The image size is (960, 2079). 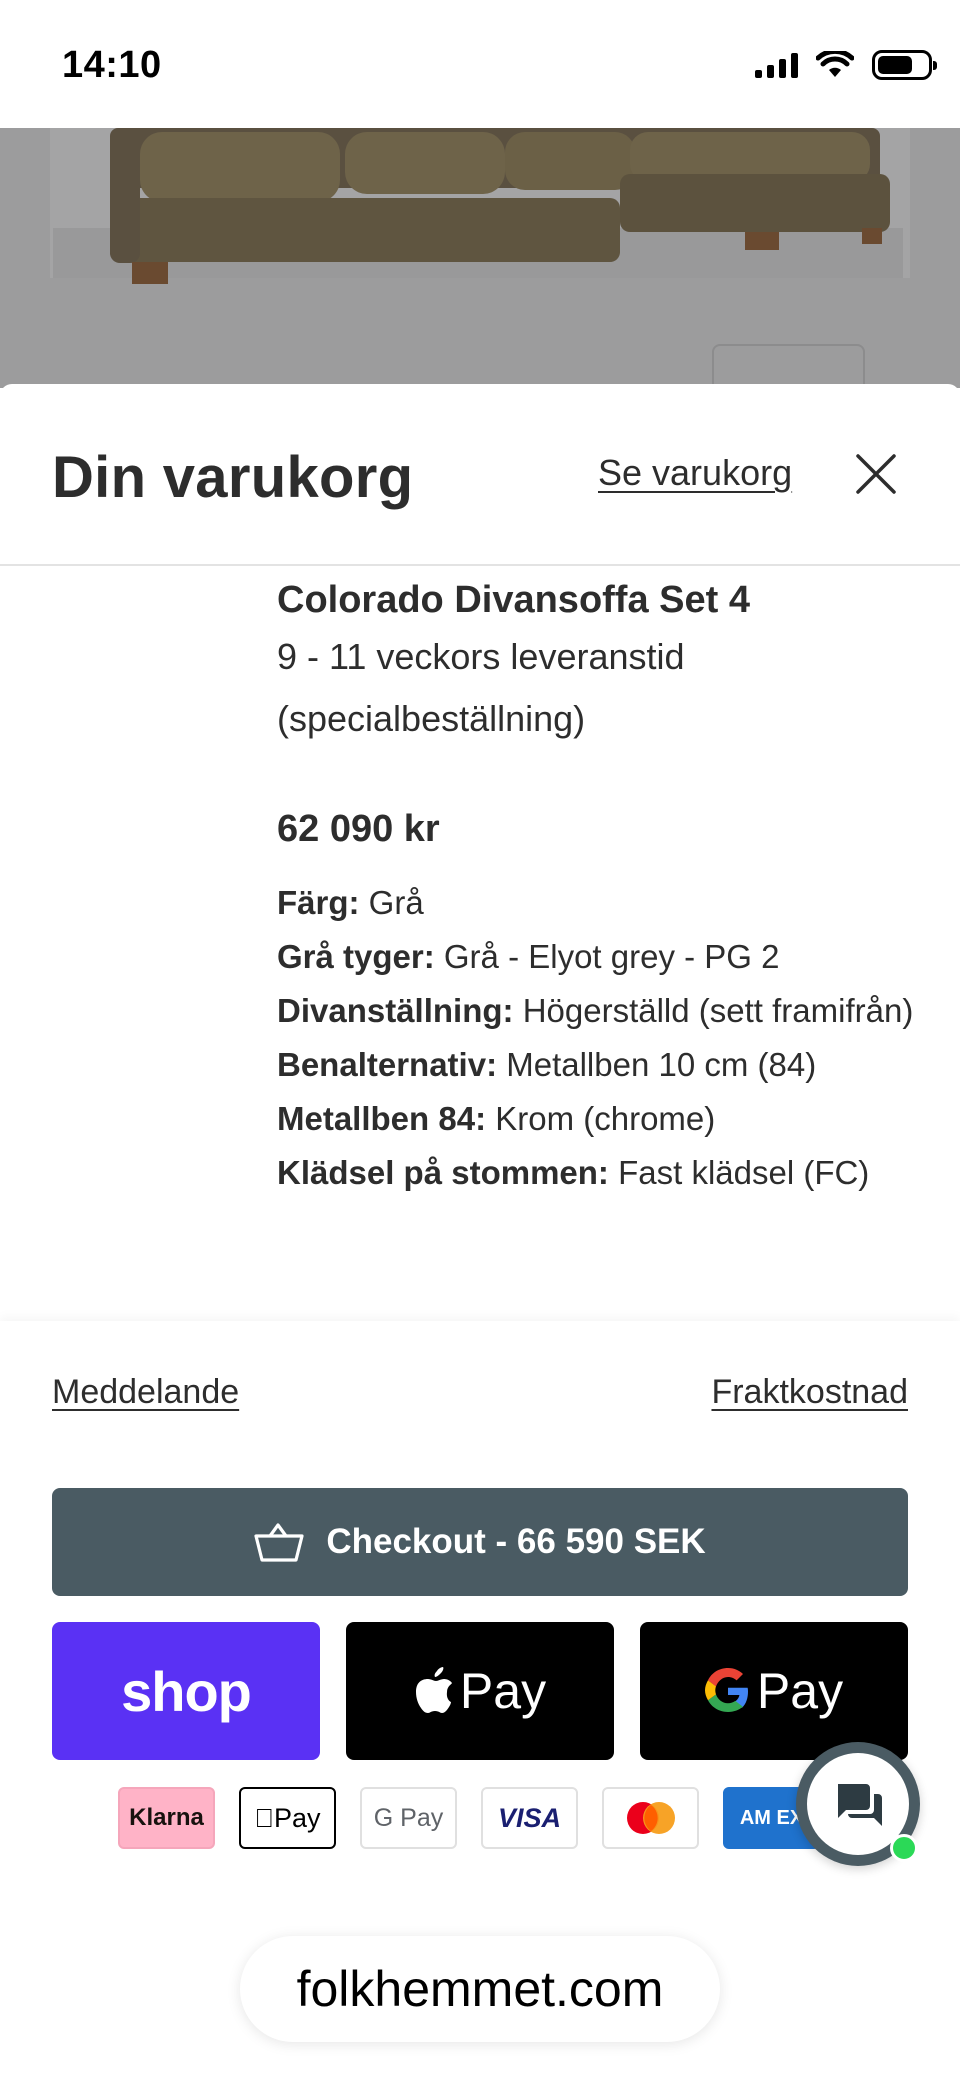 I want to click on option-label: Benalternativ:, so click(x=387, y=1064).